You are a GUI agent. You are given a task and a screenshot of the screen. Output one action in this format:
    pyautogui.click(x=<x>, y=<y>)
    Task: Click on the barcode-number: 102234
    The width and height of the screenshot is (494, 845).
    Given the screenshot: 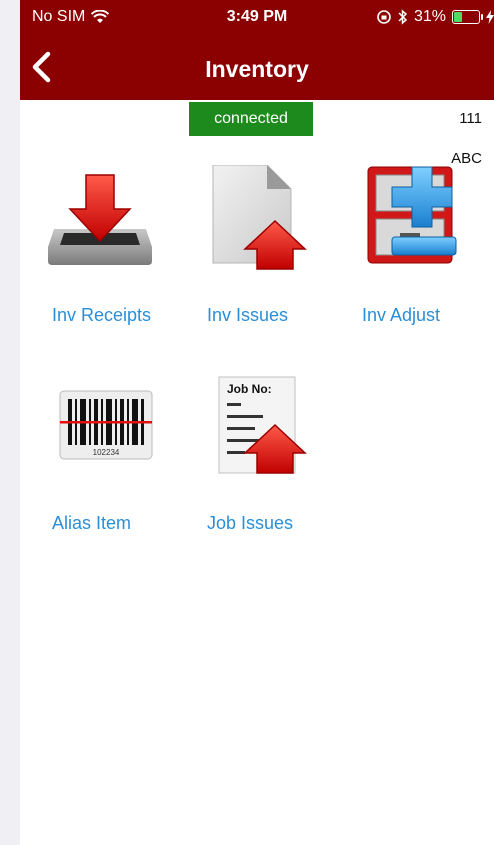 What is the action you would take?
    pyautogui.click(x=106, y=452)
    